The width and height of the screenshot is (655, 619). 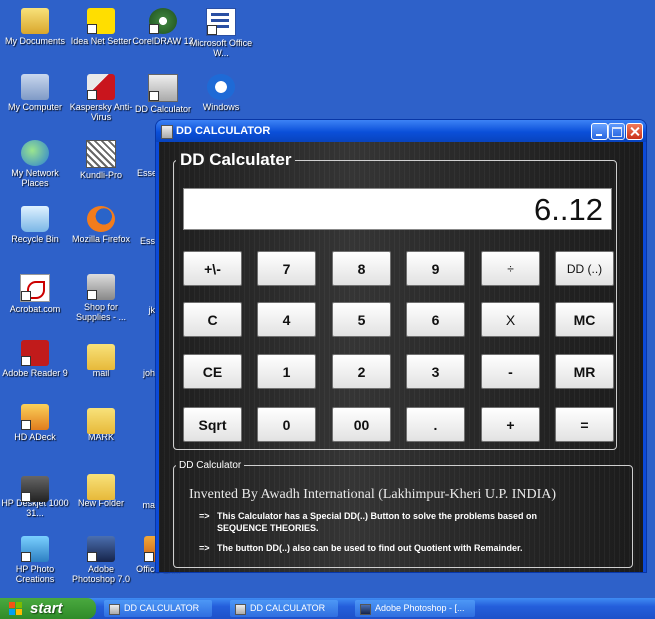 I want to click on window-titlebar: DD CALCULATOR, so click(x=401, y=131).